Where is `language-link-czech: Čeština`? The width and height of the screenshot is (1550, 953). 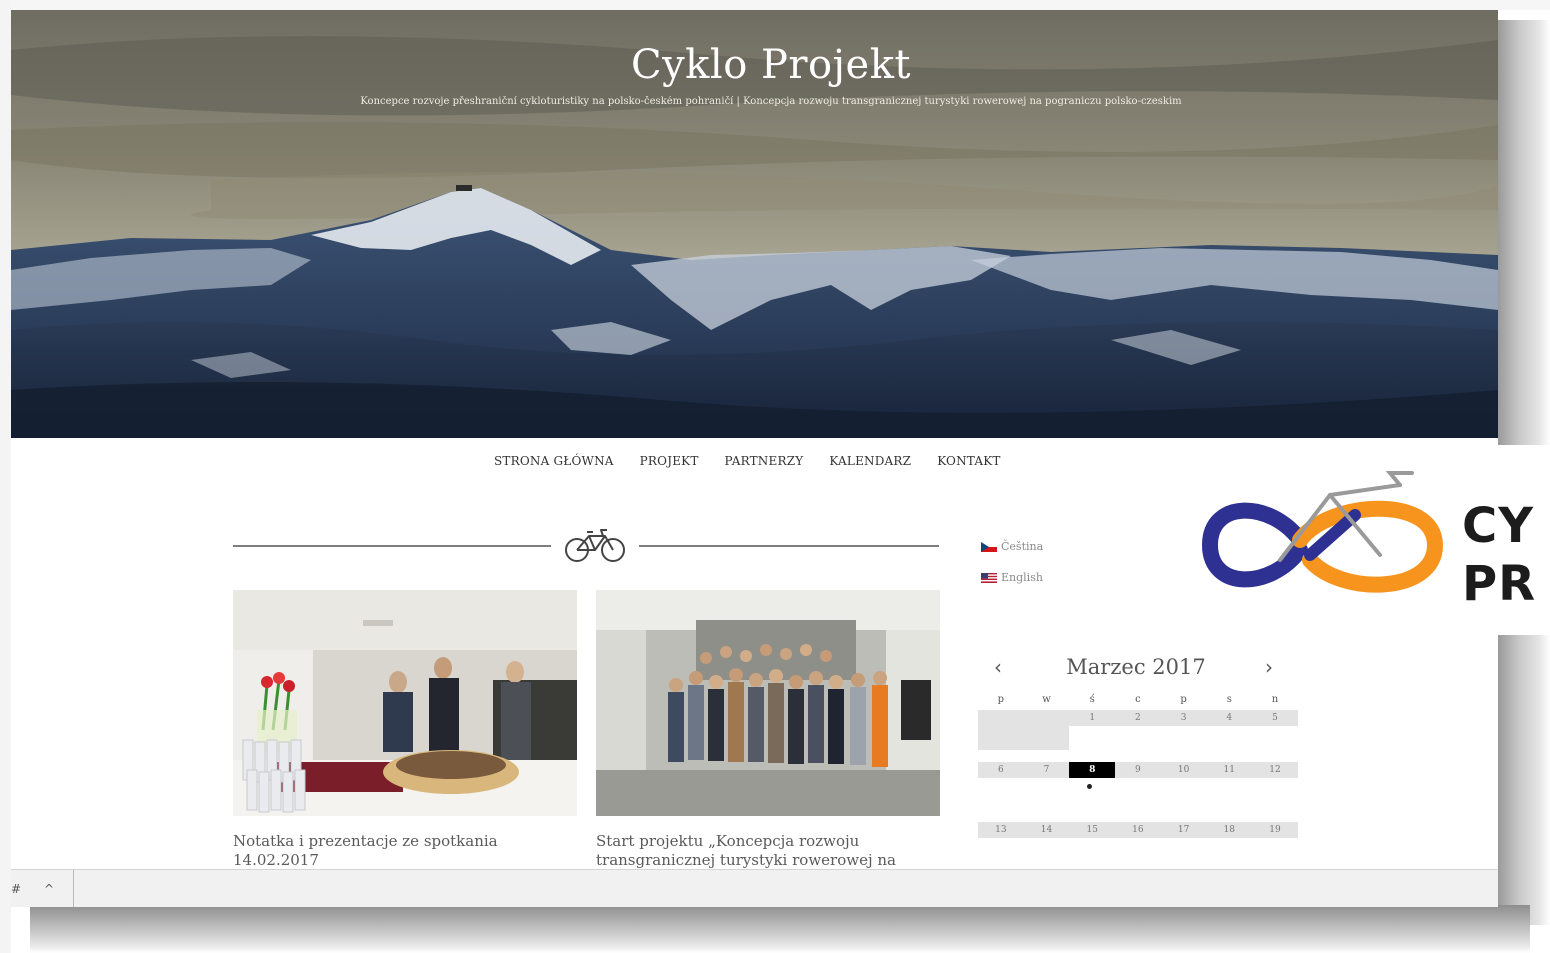 language-link-czech: Čeština is located at coordinates (1012, 546).